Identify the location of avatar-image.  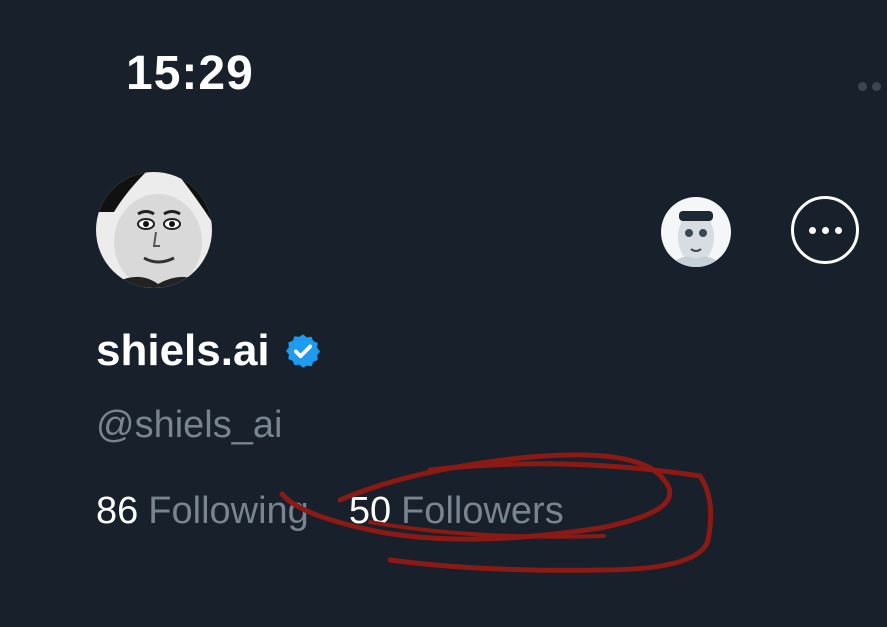
(154, 230).